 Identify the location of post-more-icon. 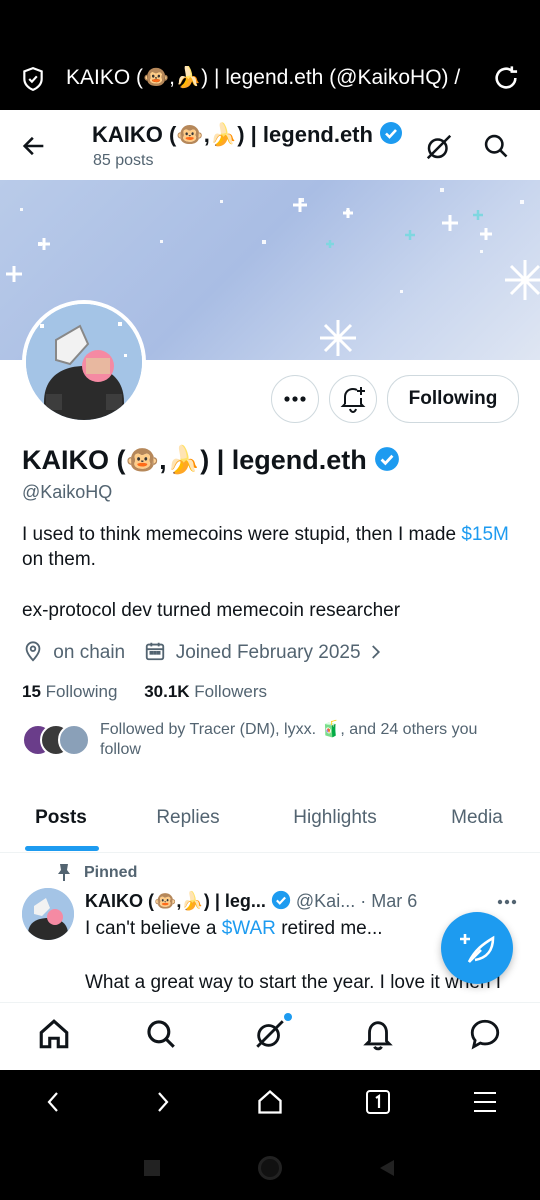
(507, 902).